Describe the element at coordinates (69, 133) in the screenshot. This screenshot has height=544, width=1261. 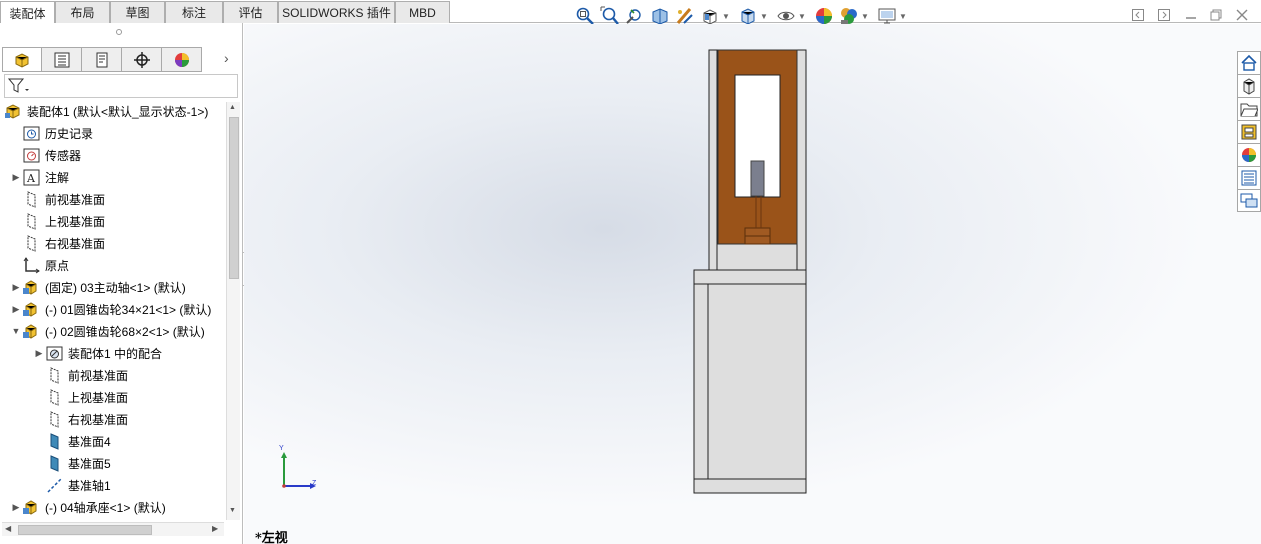
I see `tree-item-label: 历史记录` at that location.